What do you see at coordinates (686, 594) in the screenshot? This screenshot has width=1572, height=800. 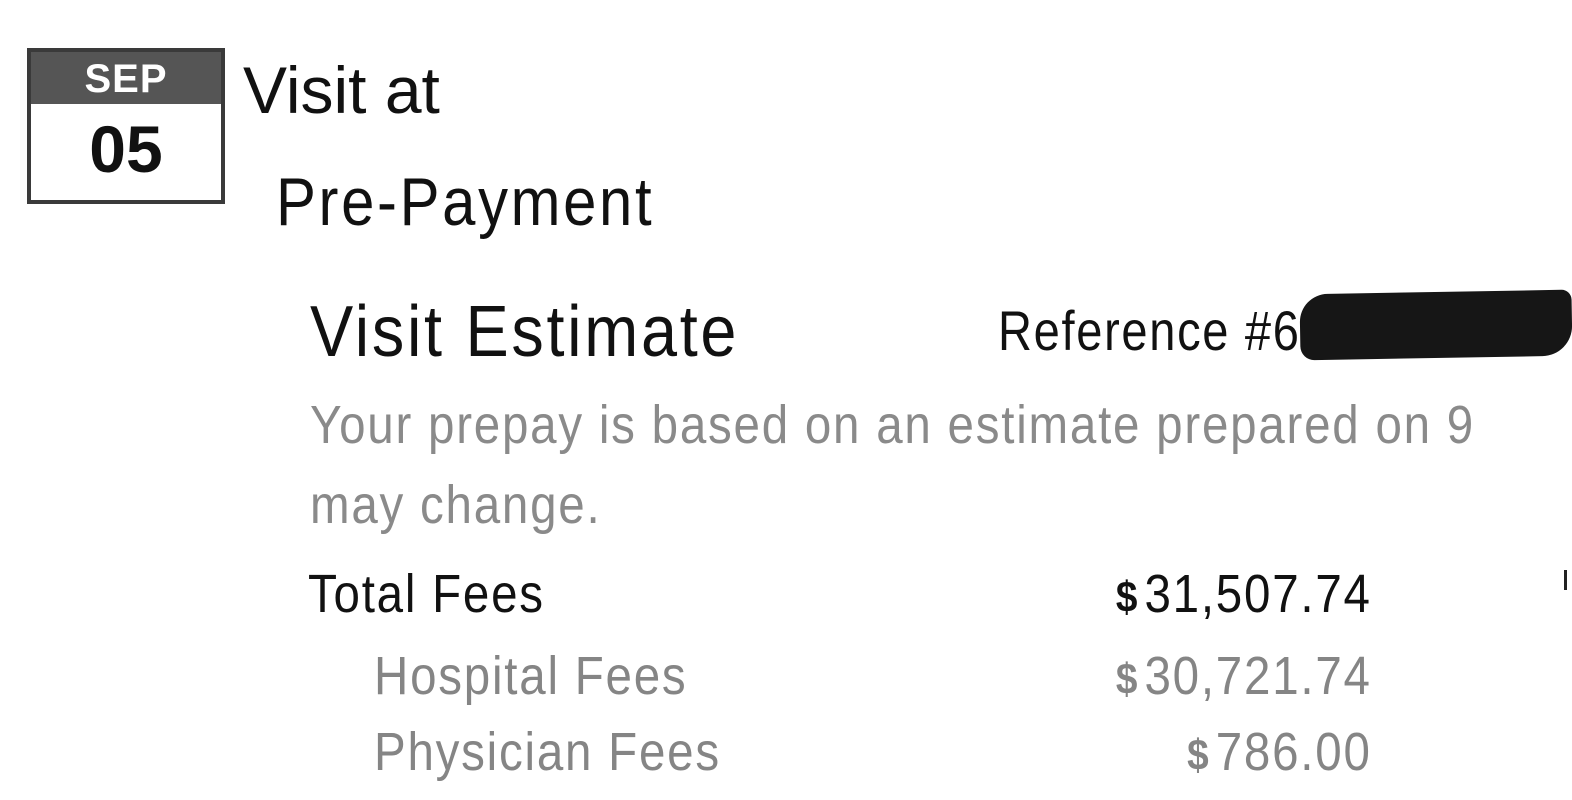 I see `total-fees-row: Total Fees $31,507.74` at bounding box center [686, 594].